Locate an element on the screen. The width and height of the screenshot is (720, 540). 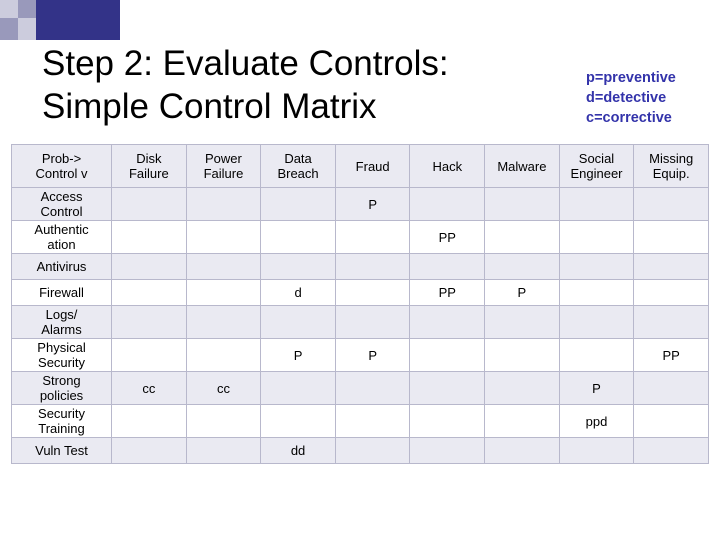
row-label-line-1: Logs/ is located at coordinates (61, 314).